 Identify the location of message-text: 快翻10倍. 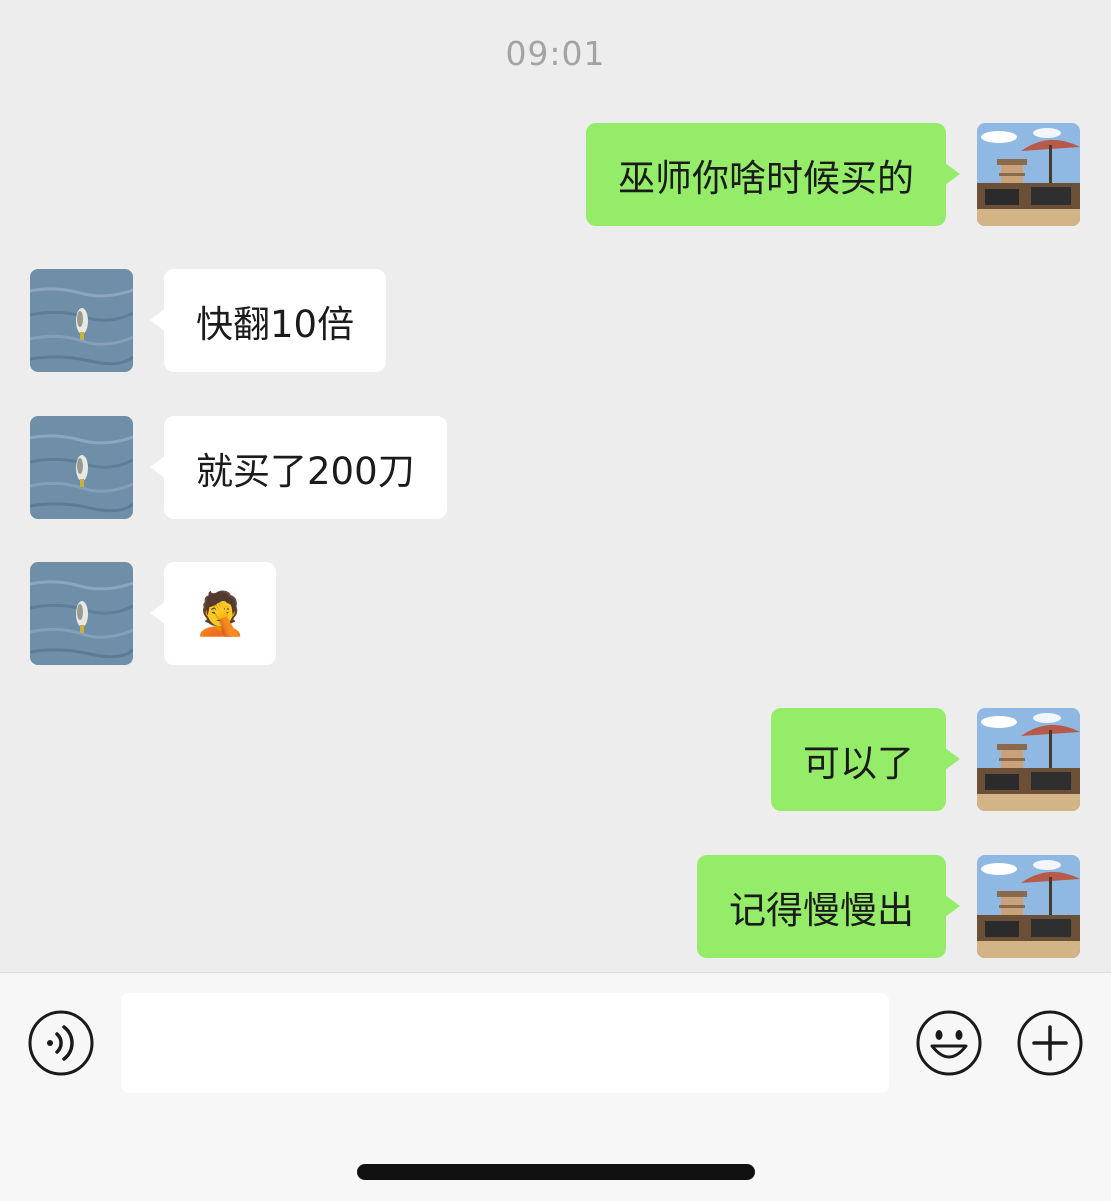
(275, 324).